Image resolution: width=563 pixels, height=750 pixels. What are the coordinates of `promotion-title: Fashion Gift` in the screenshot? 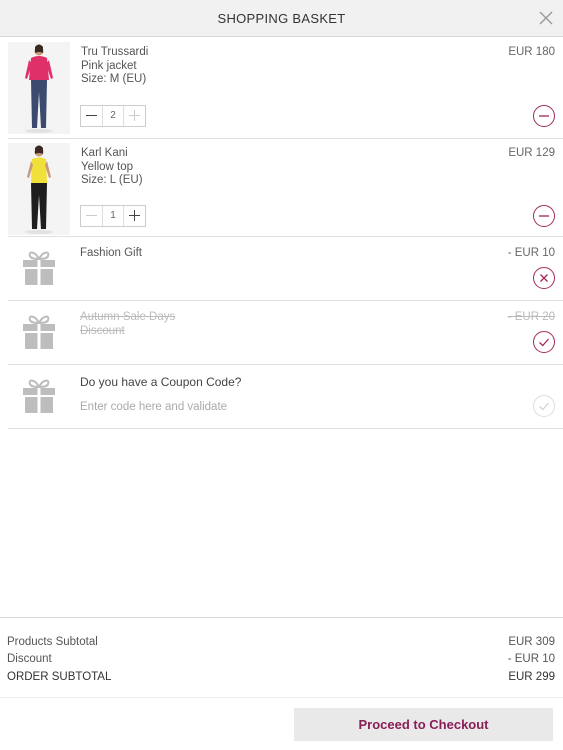 It's located at (111, 253).